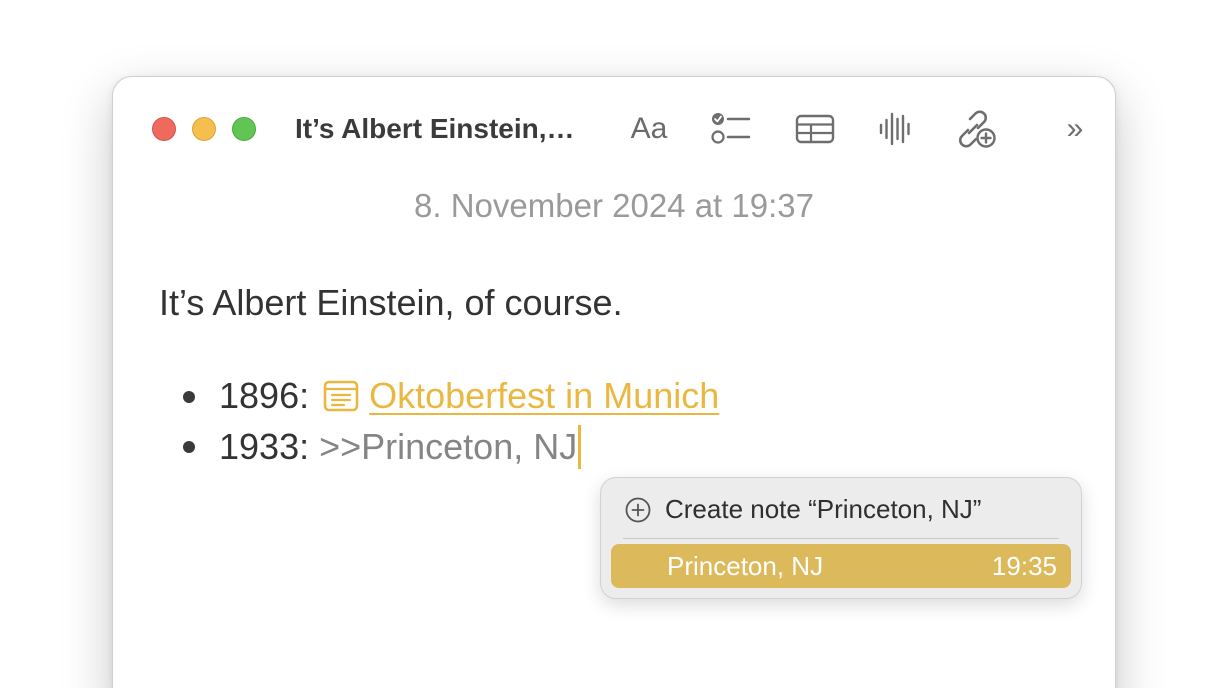  I want to click on note-link-oktoberfest: Oktoberfest in Munich, so click(544, 396).